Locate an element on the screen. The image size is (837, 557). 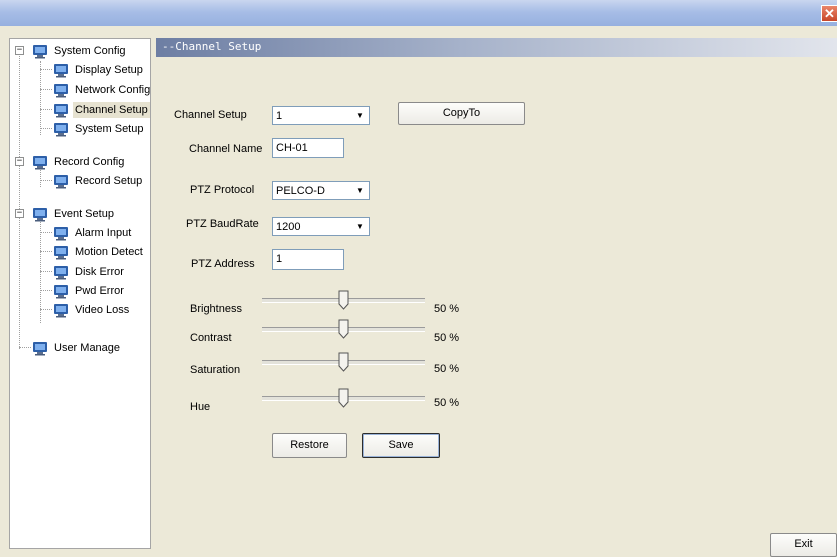
saturation-value: 50 % is located at coordinates (447, 369).